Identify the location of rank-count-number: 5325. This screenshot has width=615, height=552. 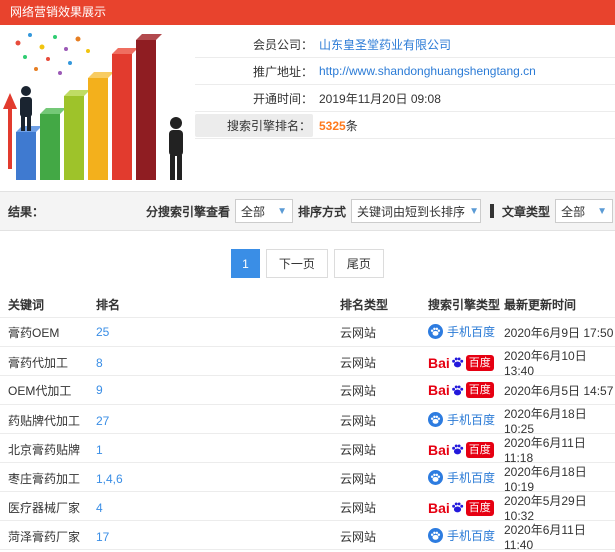
(332, 125).